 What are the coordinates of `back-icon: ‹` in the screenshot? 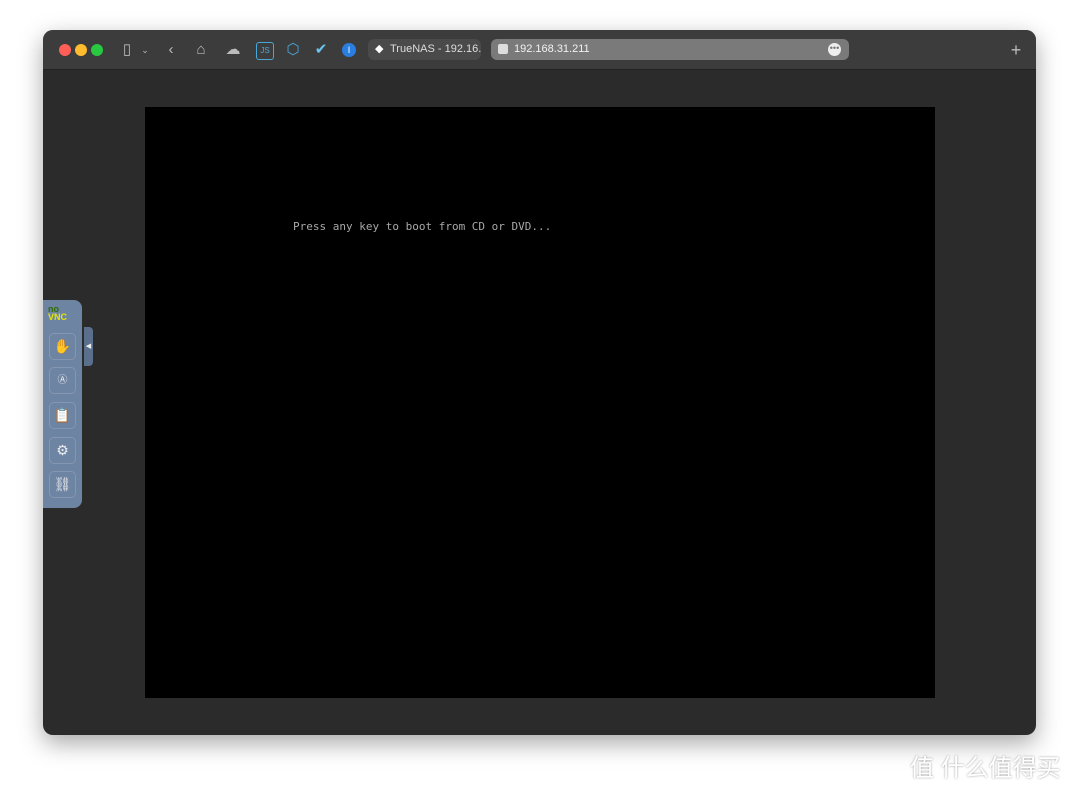 It's located at (171, 50).